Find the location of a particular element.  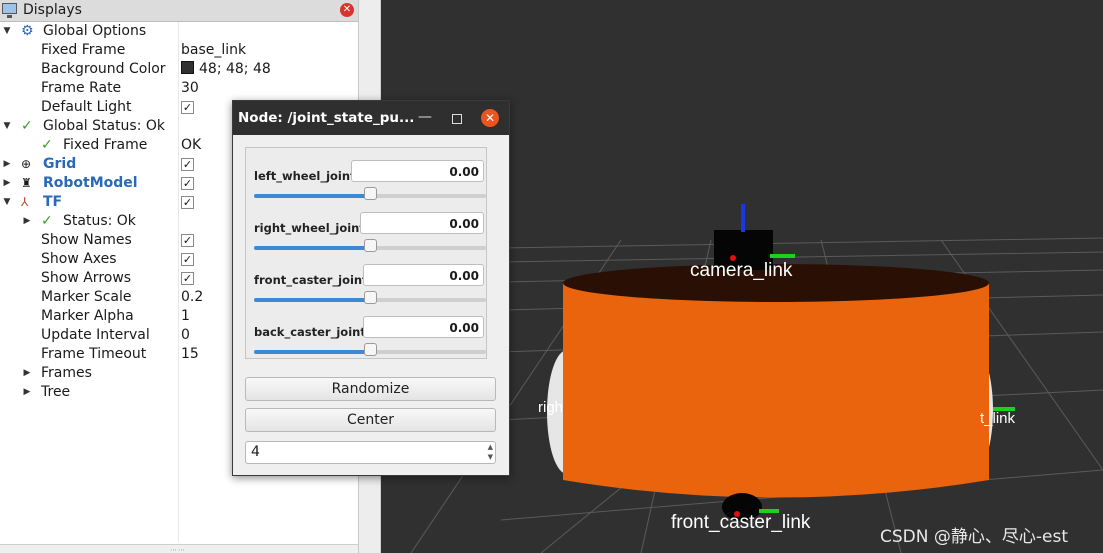

tree-row-fixed-frame: Fixed Frame base_link is located at coordinates (179, 50).